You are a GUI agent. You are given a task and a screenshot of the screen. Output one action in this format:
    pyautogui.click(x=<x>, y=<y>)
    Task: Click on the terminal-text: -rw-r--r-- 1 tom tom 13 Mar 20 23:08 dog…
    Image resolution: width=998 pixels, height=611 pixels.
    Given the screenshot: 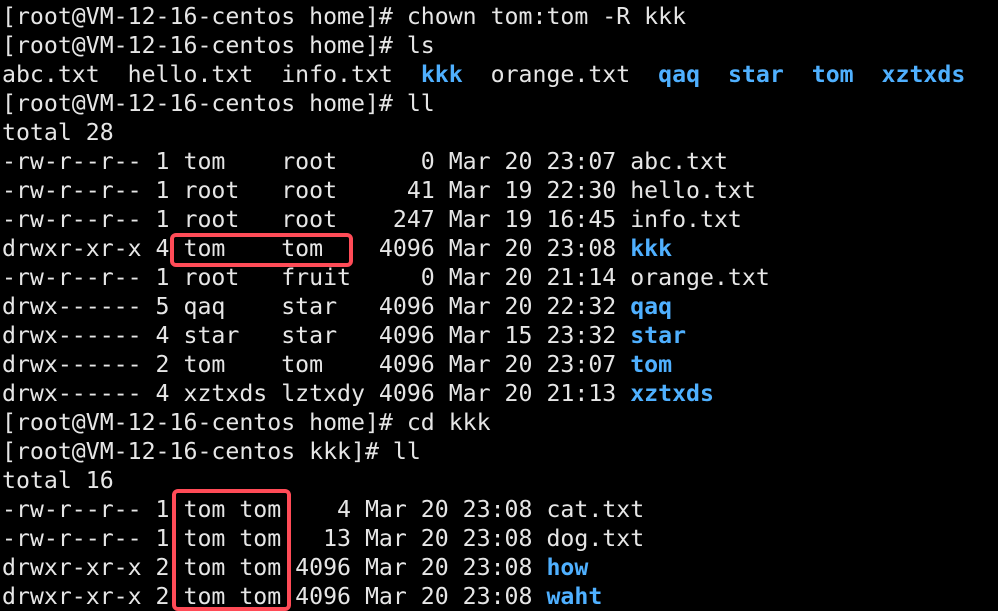 What is the action you would take?
    pyautogui.click(x=323, y=538)
    